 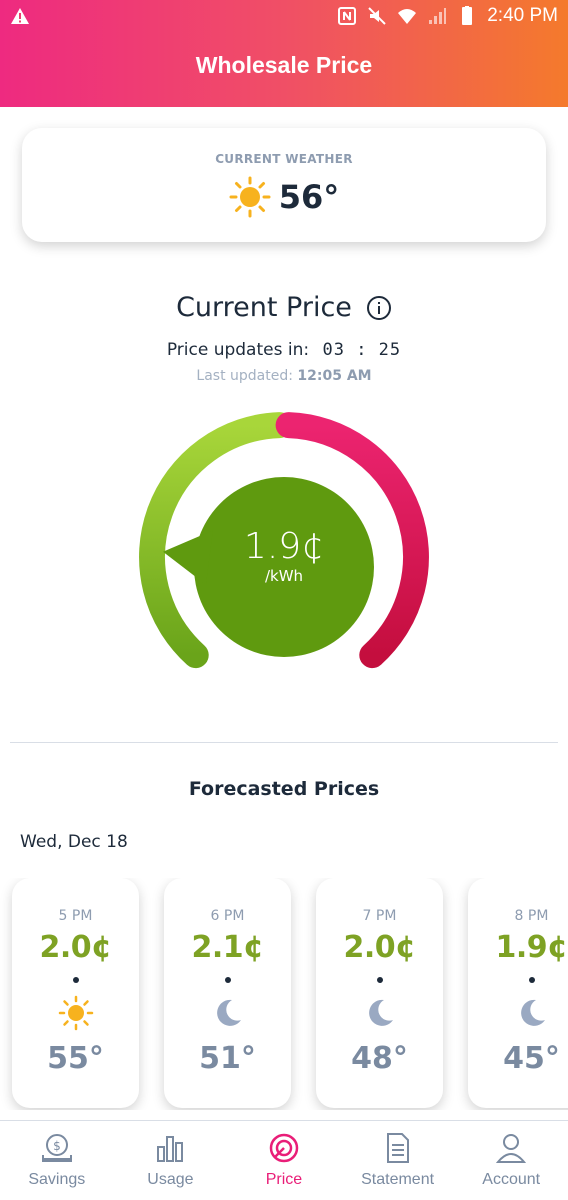 I want to click on forecast-date: Wed, Dec 18, so click(x=74, y=842).